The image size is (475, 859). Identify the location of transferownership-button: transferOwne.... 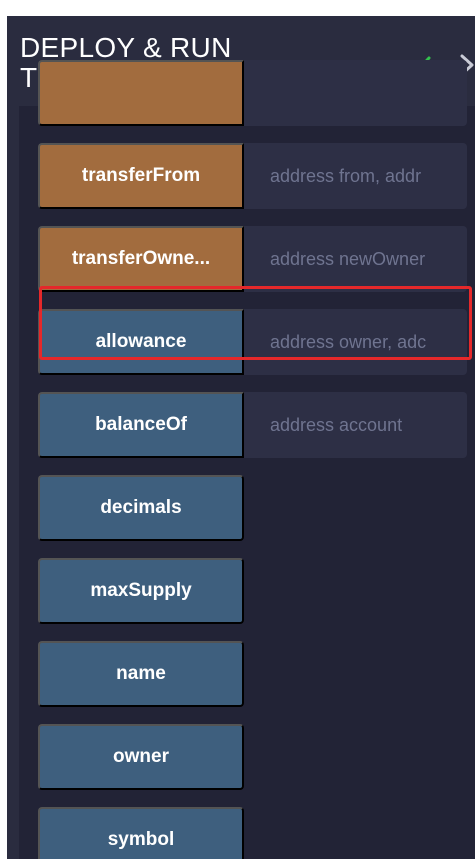
(141, 259).